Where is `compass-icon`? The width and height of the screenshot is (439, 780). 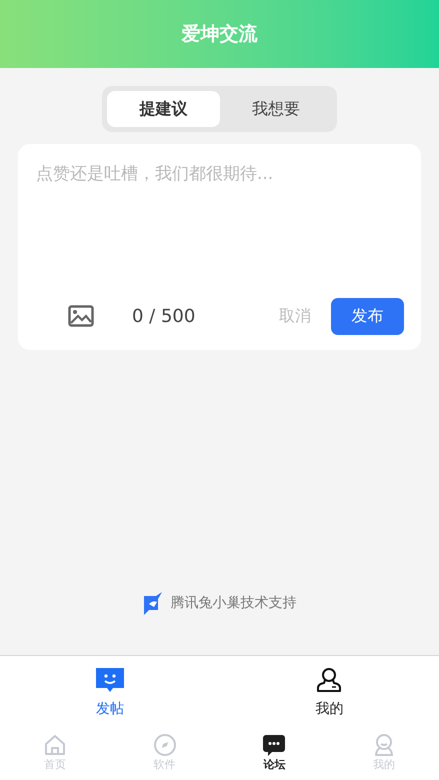
compass-icon is located at coordinates (164, 745).